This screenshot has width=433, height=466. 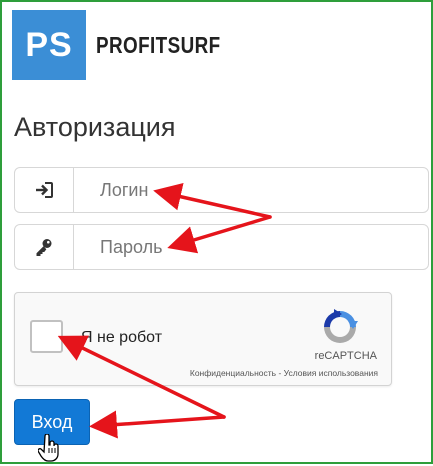 What do you see at coordinates (49, 45) in the screenshot?
I see `logo-mark: PS` at bounding box center [49, 45].